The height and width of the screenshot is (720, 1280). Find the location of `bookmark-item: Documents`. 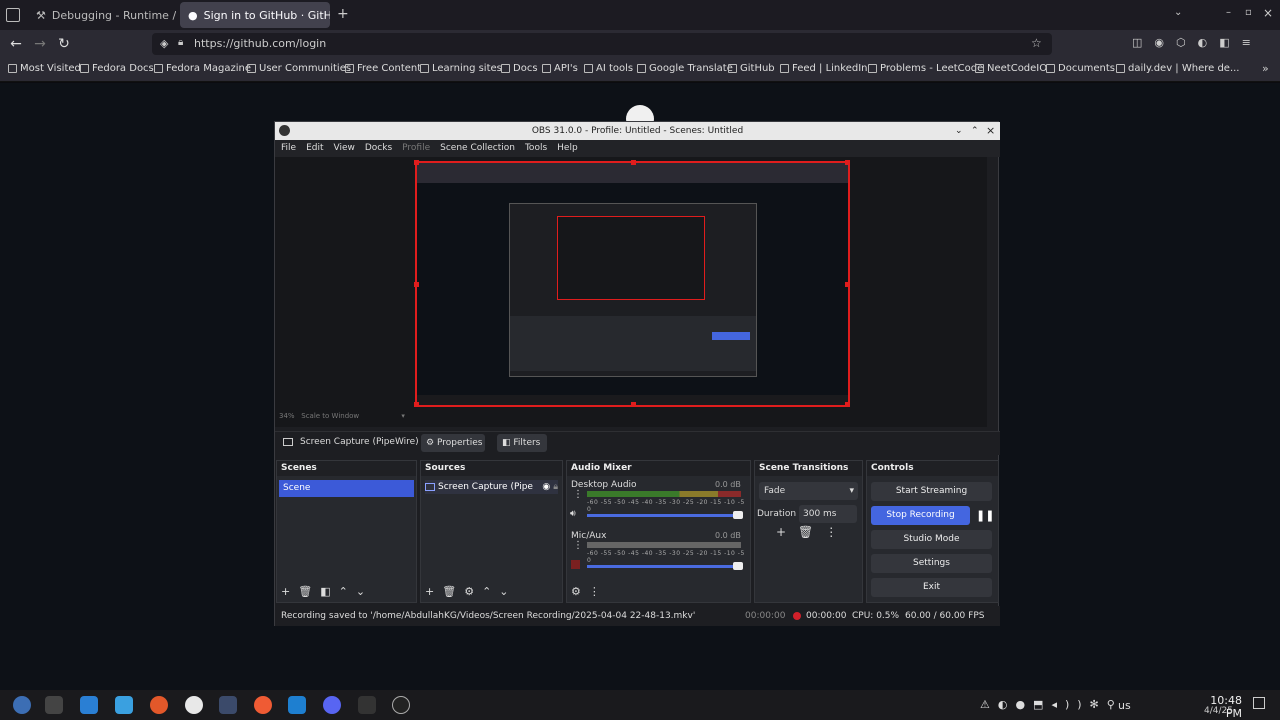

bookmark-item: Documents is located at coordinates (1080, 68).